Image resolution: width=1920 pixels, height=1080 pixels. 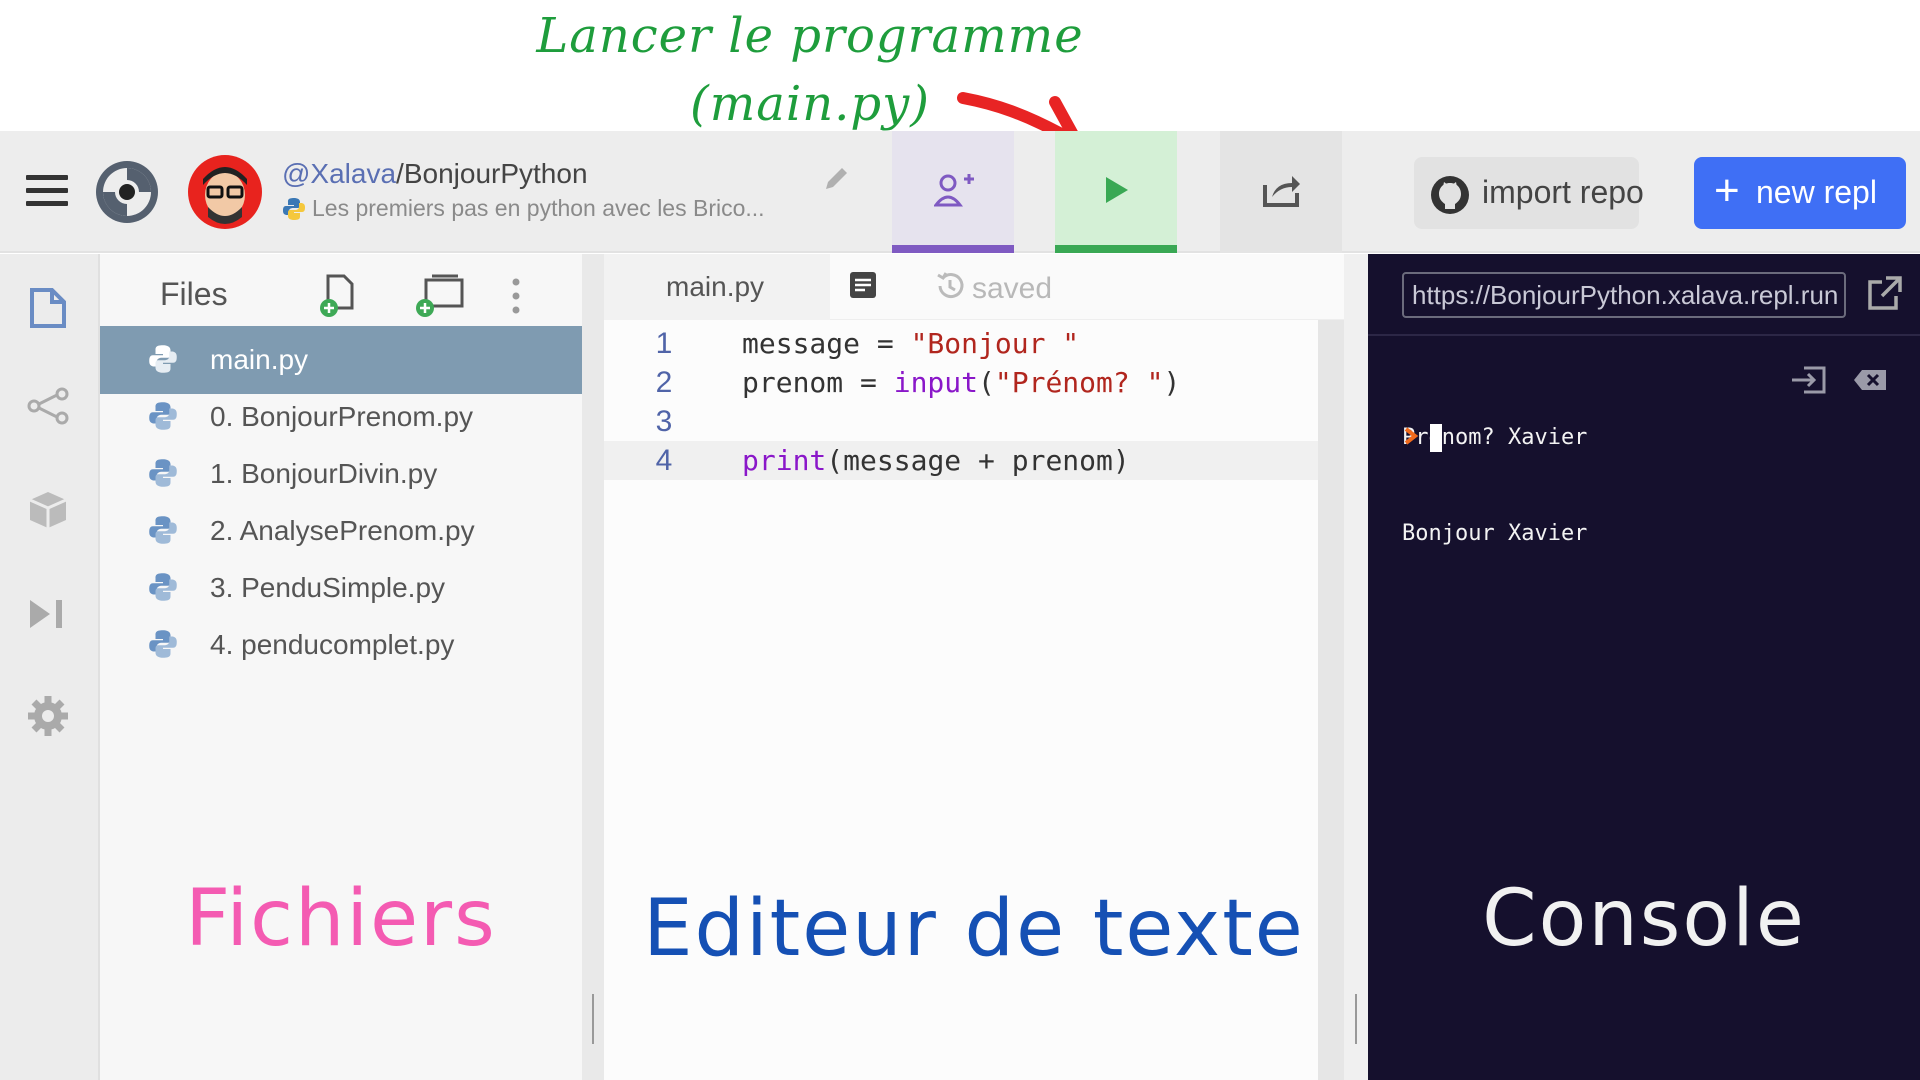 What do you see at coordinates (1116, 249) in the screenshot?
I see `run-indicator` at bounding box center [1116, 249].